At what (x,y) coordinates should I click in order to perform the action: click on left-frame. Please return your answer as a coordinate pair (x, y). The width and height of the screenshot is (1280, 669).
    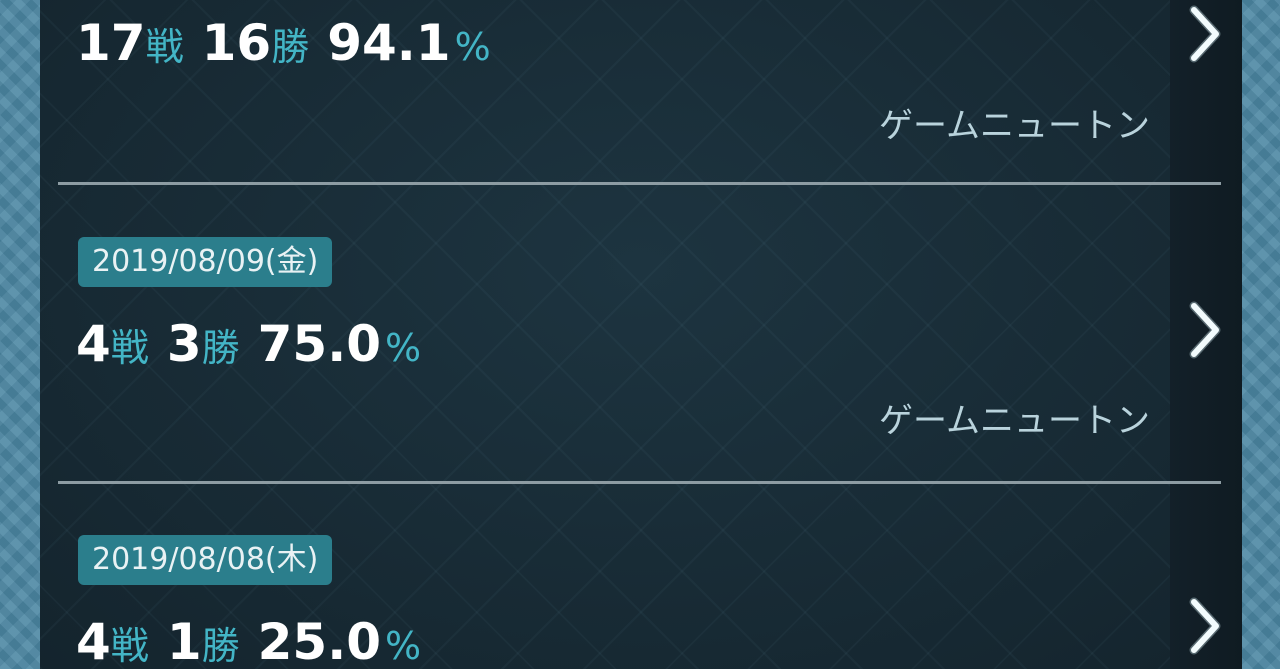
    Looking at the image, I should click on (20, 334).